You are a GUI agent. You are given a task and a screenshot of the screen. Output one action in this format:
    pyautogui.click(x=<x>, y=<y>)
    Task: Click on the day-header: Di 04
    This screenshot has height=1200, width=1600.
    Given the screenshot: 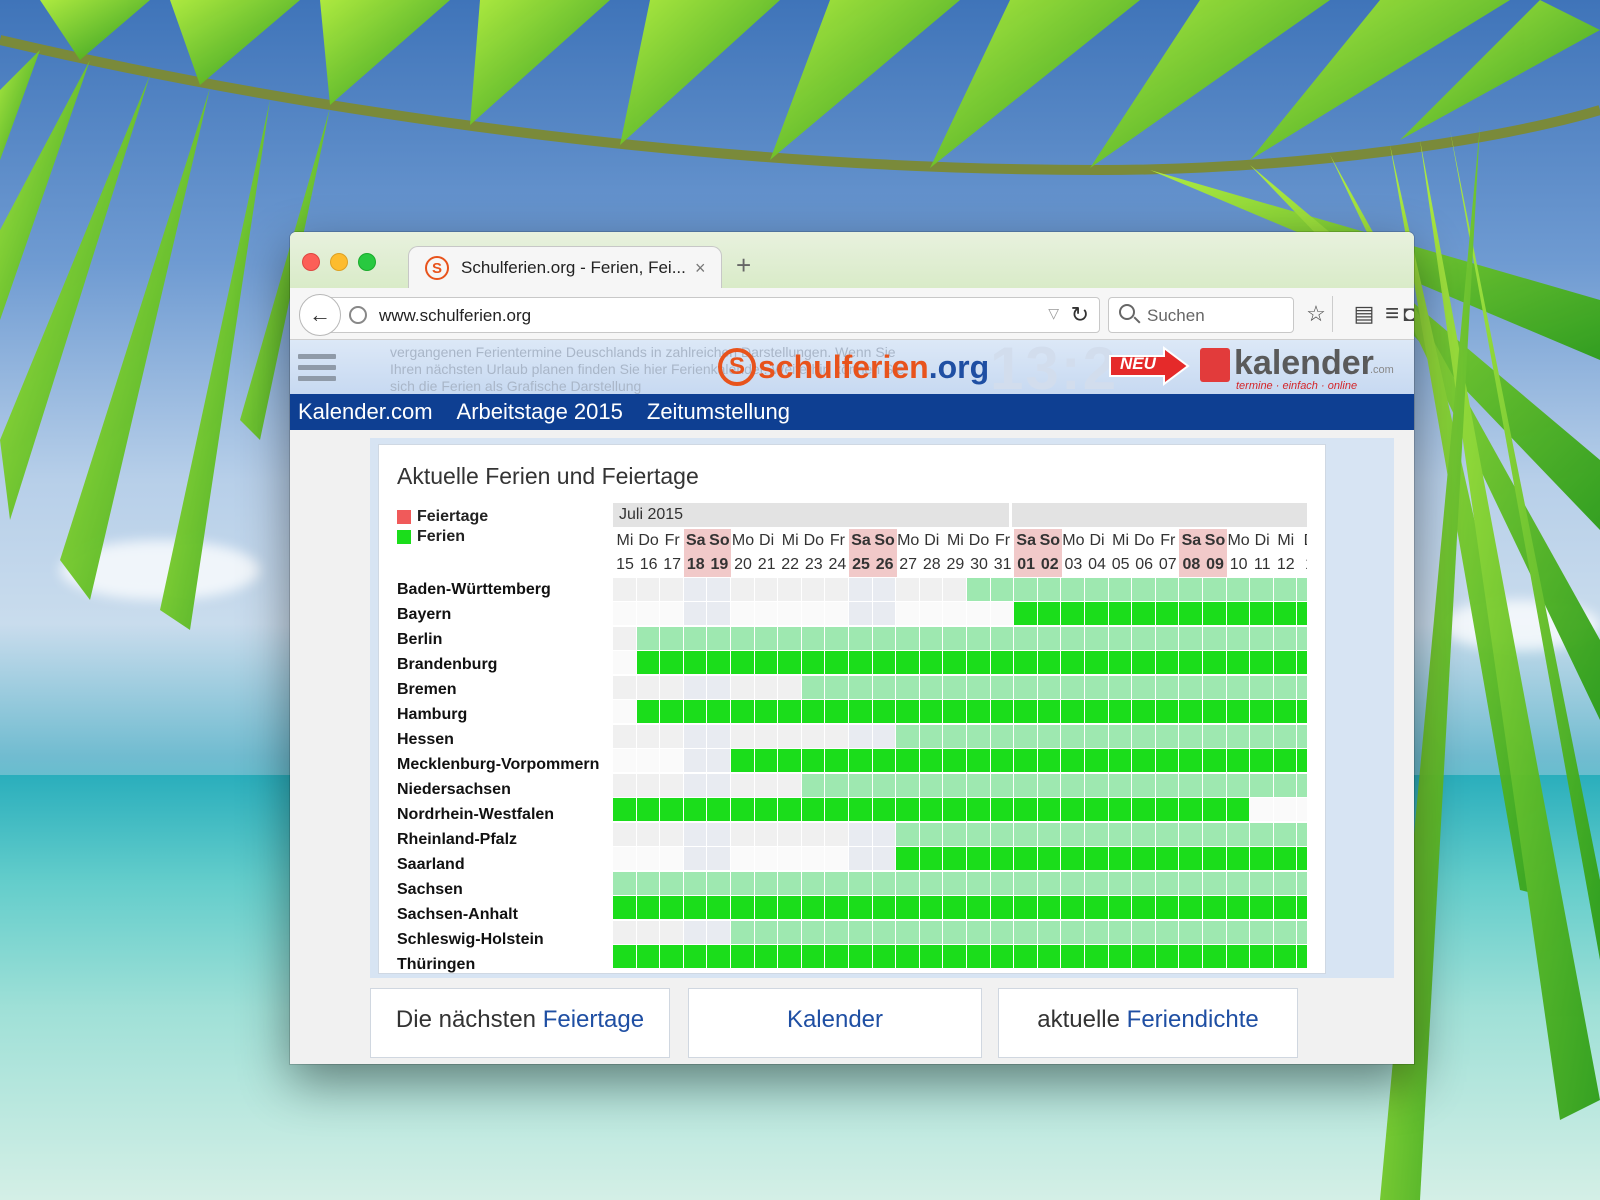 What is the action you would take?
    pyautogui.click(x=1097, y=553)
    